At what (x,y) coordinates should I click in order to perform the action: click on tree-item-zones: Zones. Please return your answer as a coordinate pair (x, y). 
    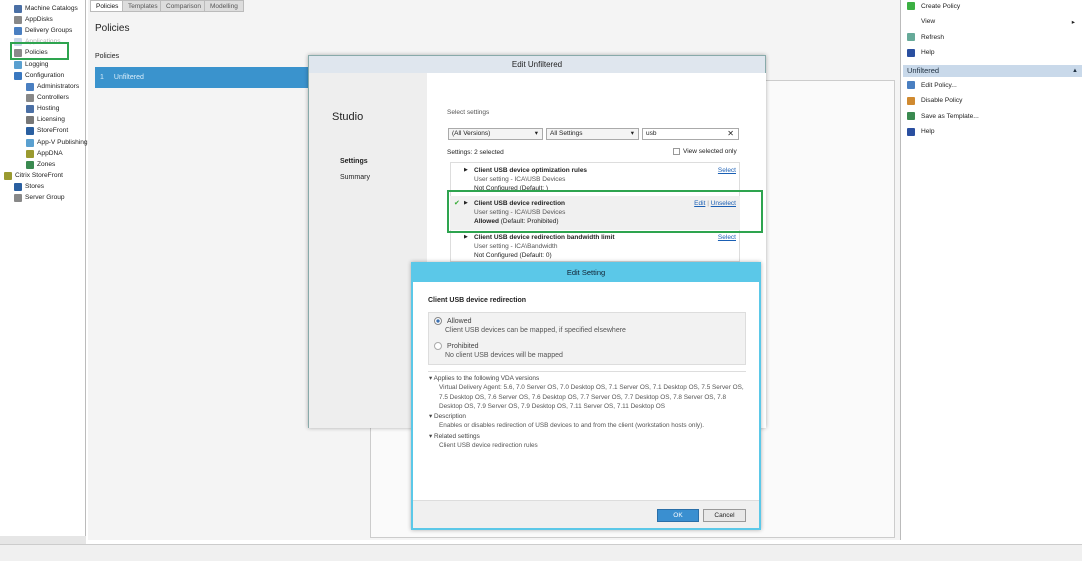
    Looking at the image, I should click on (40, 164).